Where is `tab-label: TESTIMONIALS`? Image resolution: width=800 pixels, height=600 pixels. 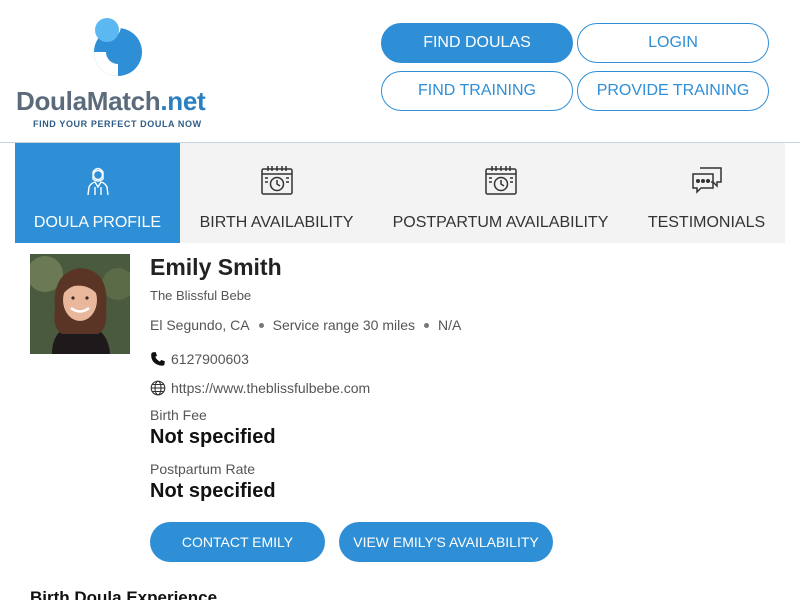 tab-label: TESTIMONIALS is located at coordinates (706, 222).